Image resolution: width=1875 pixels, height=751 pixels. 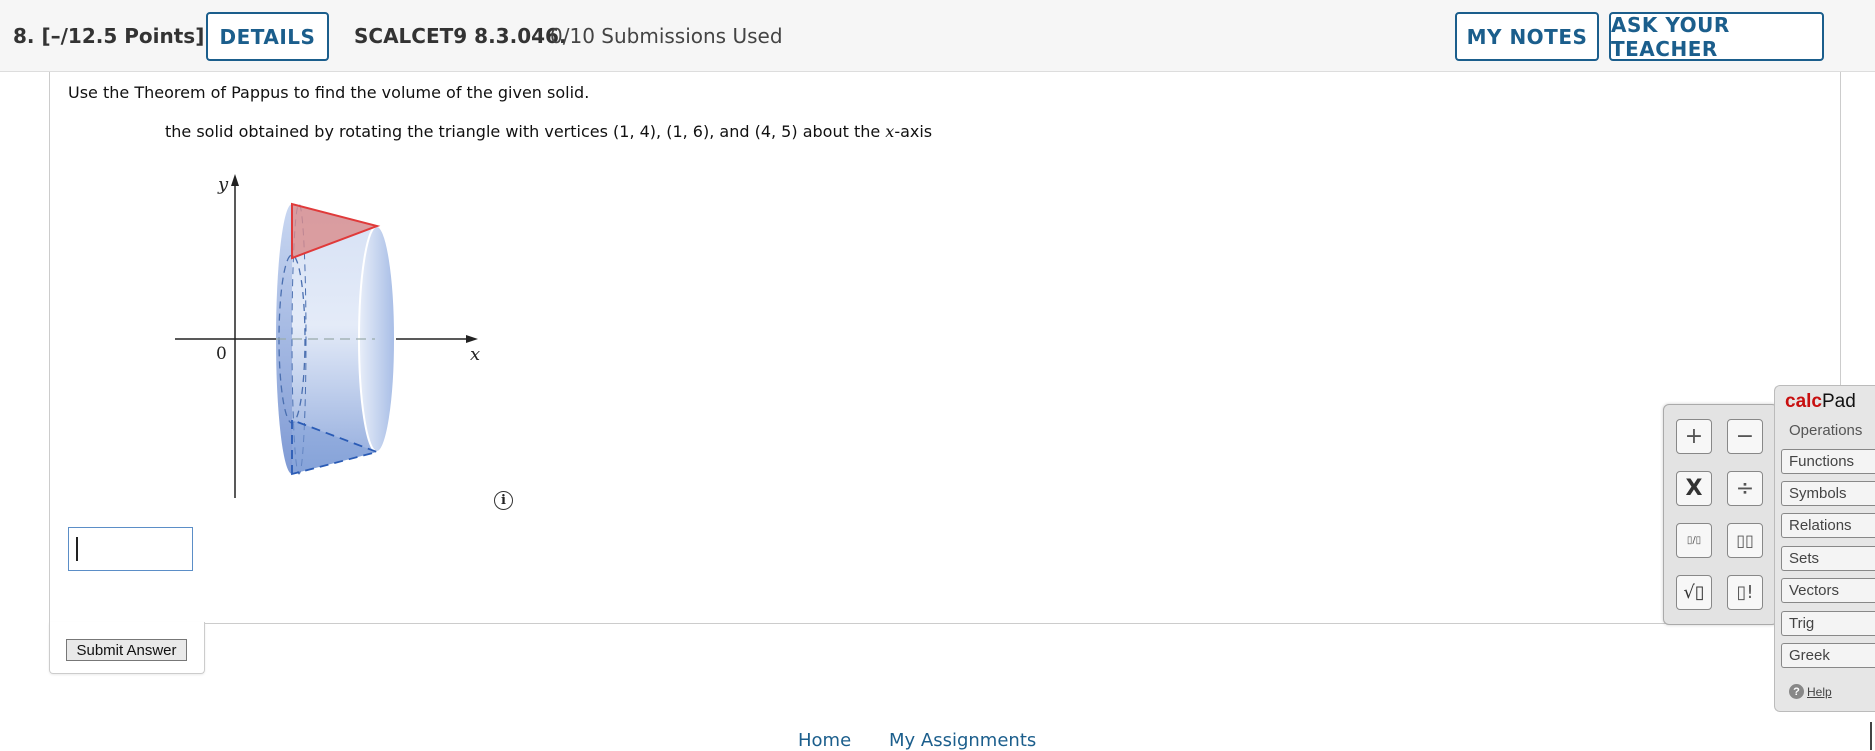 What do you see at coordinates (1828, 558) in the screenshot?
I see `calcpad-sets: Sets` at bounding box center [1828, 558].